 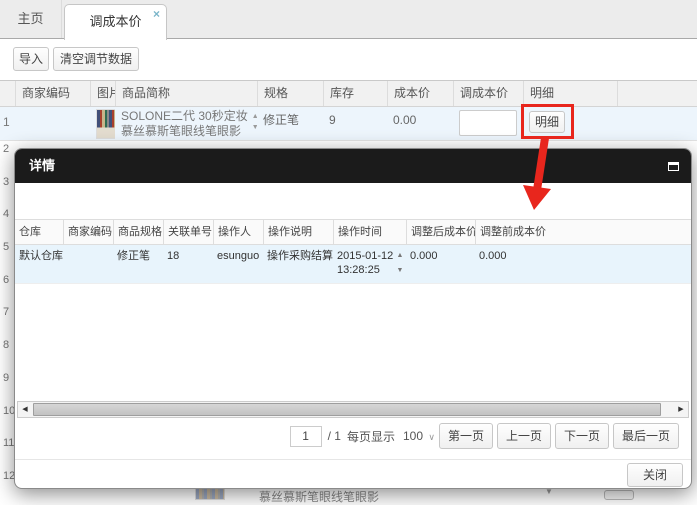 I want to click on cell-related-no: 18, so click(x=173, y=256).